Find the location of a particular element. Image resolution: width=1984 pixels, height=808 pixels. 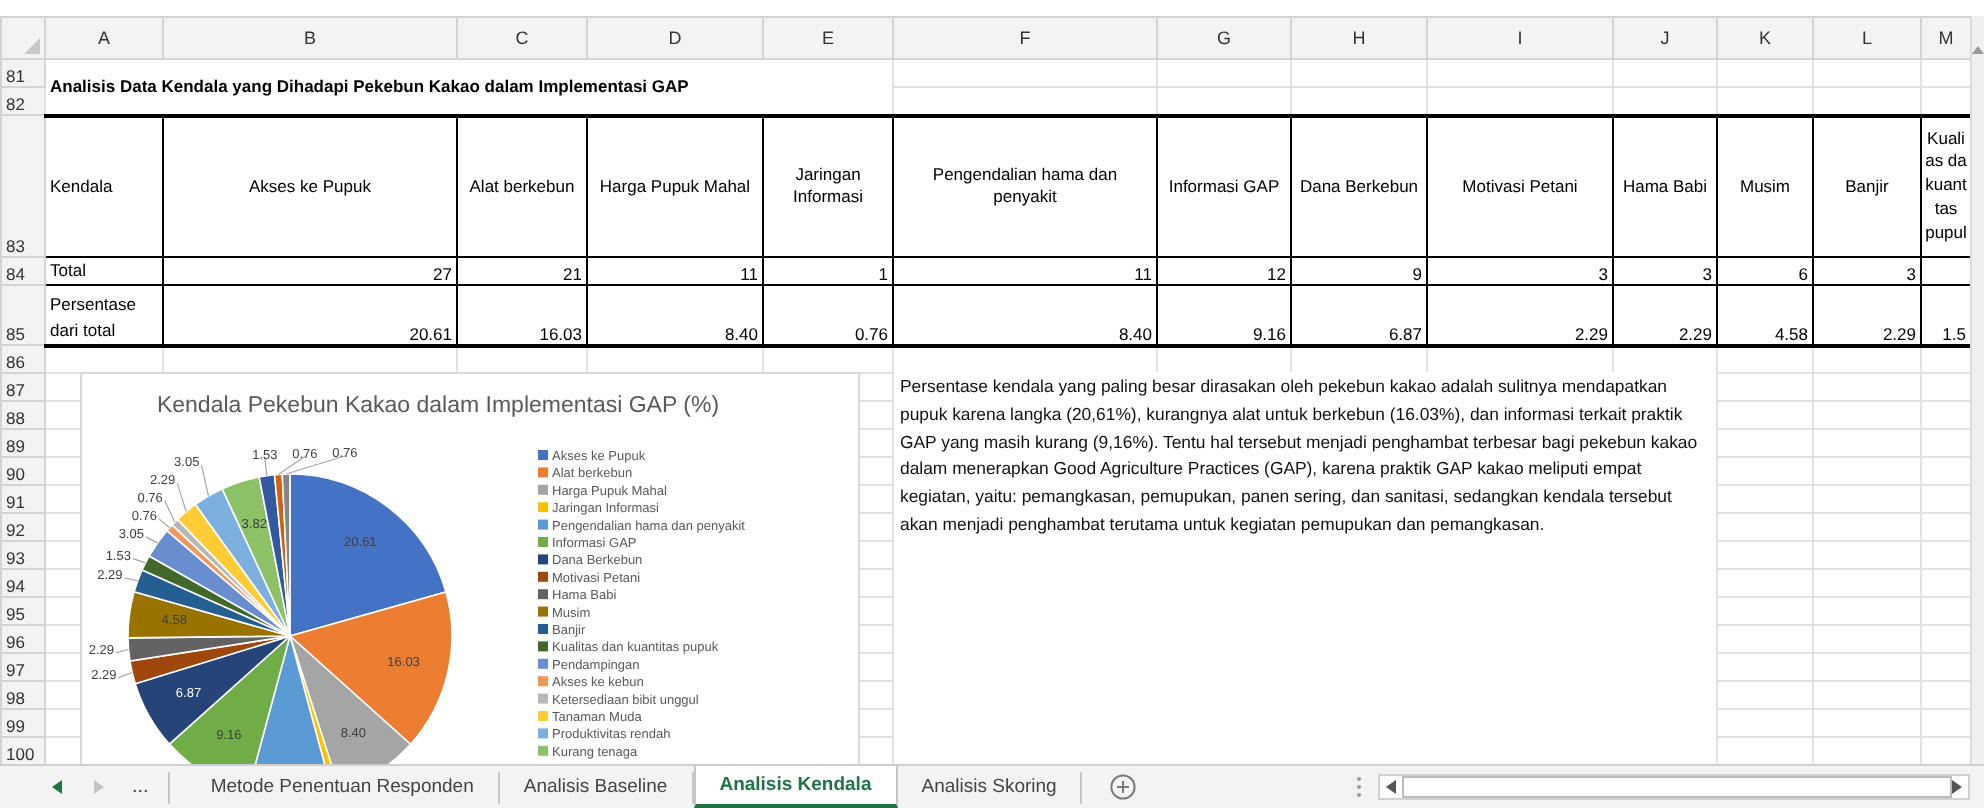

scroll-up-icon is located at coordinates (1978, 49).